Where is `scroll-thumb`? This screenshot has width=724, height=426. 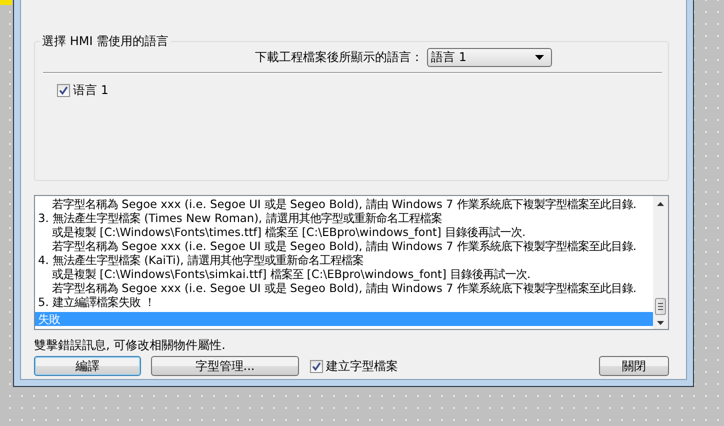 scroll-thumb is located at coordinates (660, 306).